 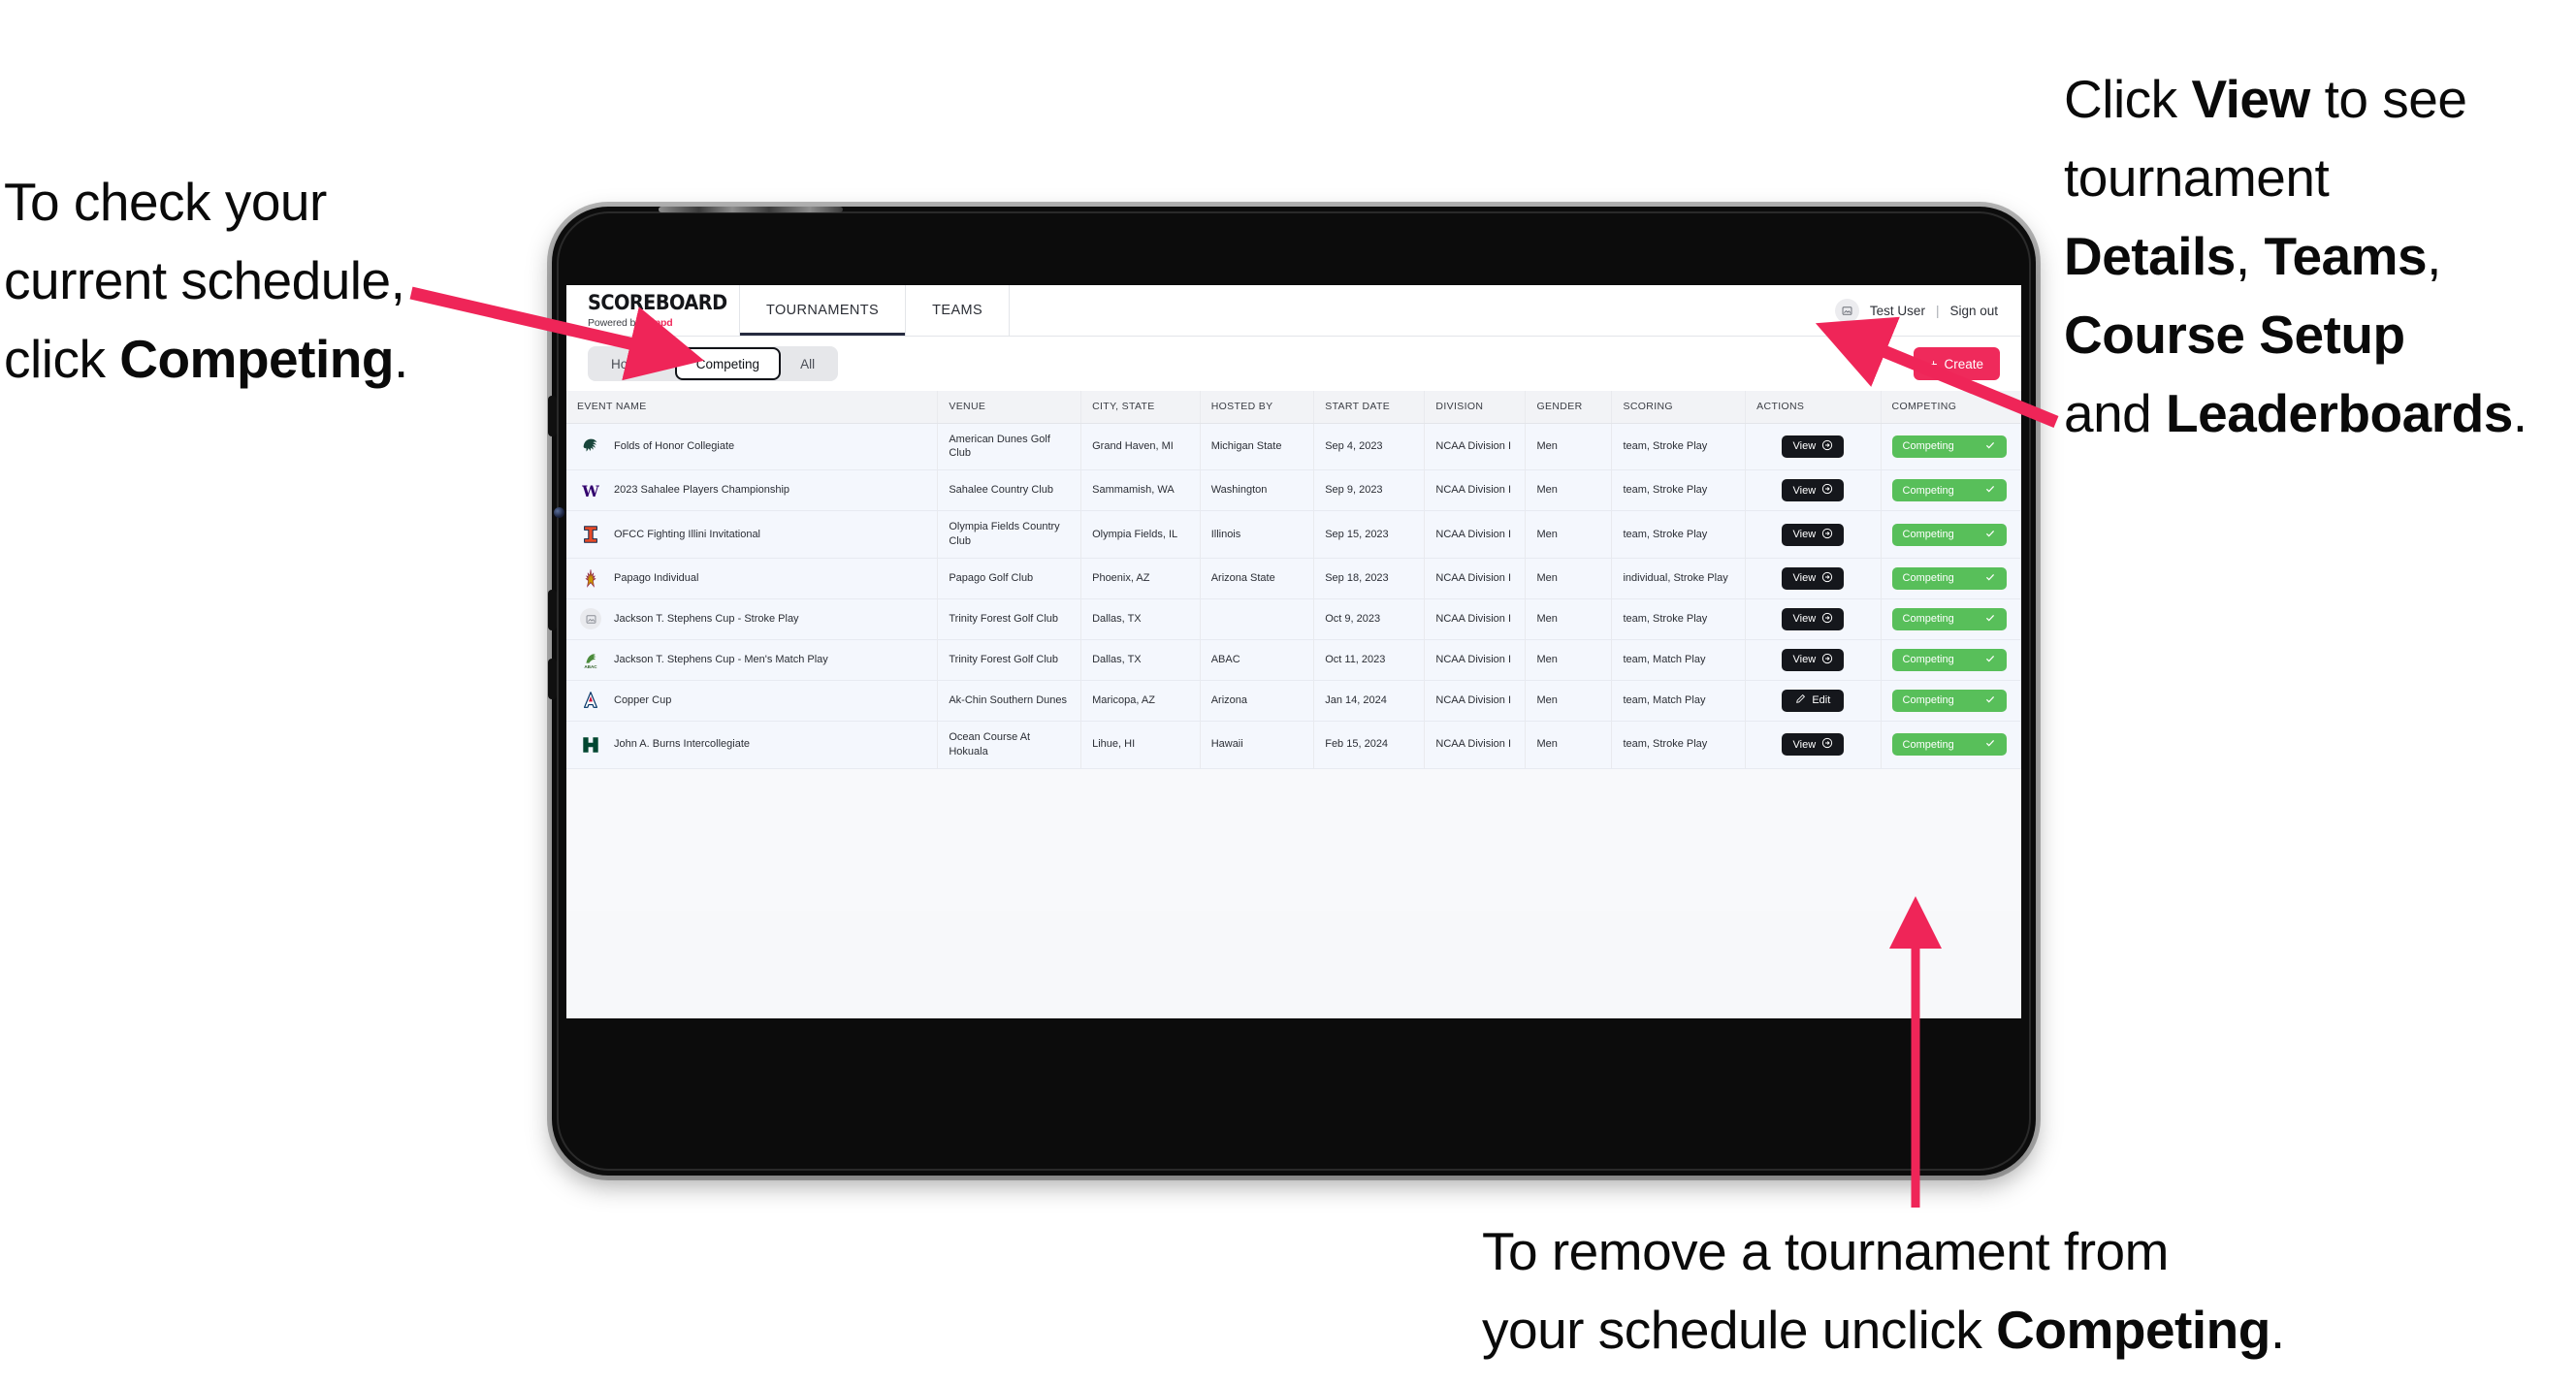 What do you see at coordinates (1927, 310) in the screenshot?
I see `header-user-area: Test User | Sign out` at bounding box center [1927, 310].